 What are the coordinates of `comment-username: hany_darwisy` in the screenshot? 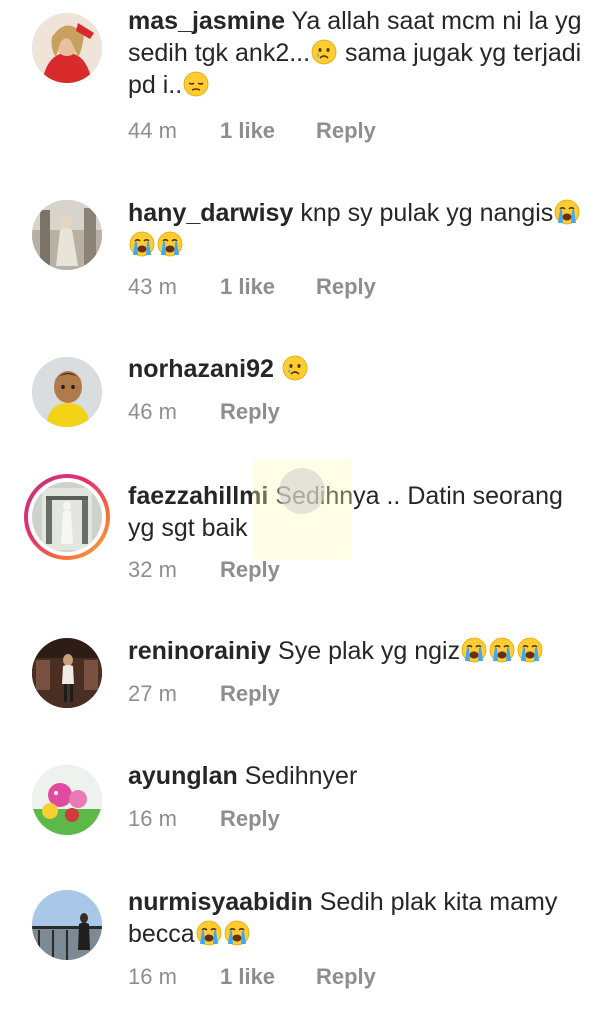 It's located at (210, 213).